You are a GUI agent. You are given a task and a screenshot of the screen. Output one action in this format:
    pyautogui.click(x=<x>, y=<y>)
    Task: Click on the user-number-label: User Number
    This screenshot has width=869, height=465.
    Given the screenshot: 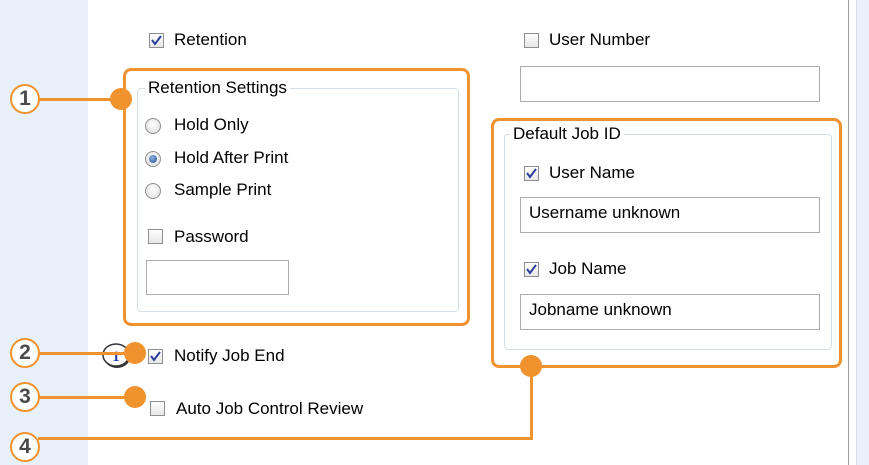 What is the action you would take?
    pyautogui.click(x=600, y=39)
    